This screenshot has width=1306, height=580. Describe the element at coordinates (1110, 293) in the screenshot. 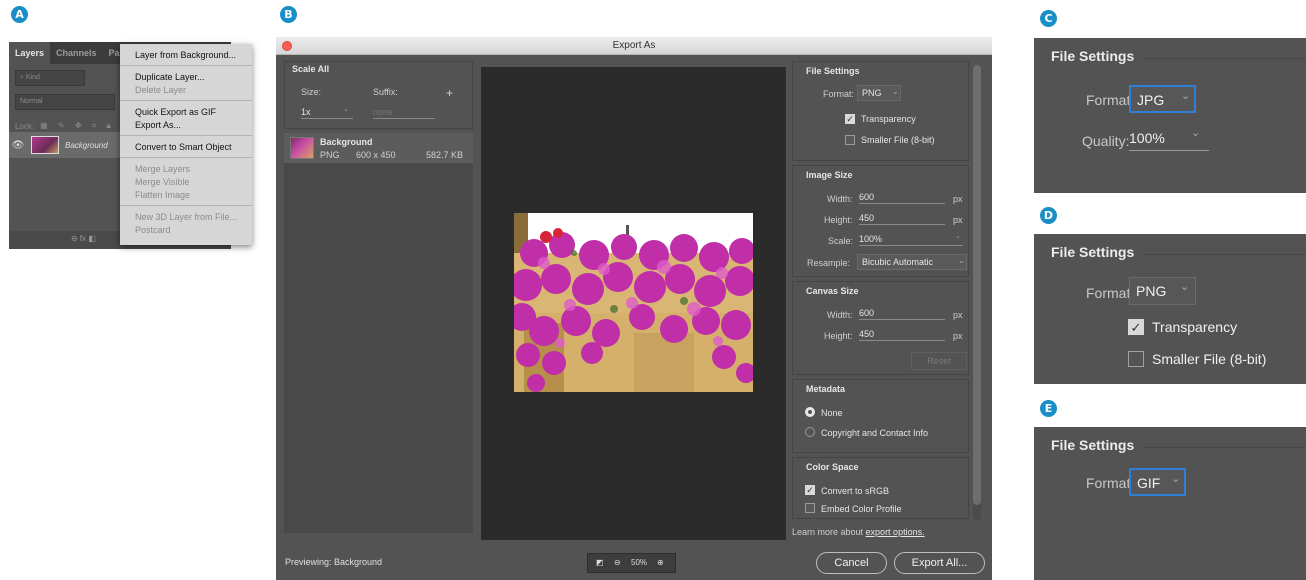

I see `format-label: Format:` at that location.